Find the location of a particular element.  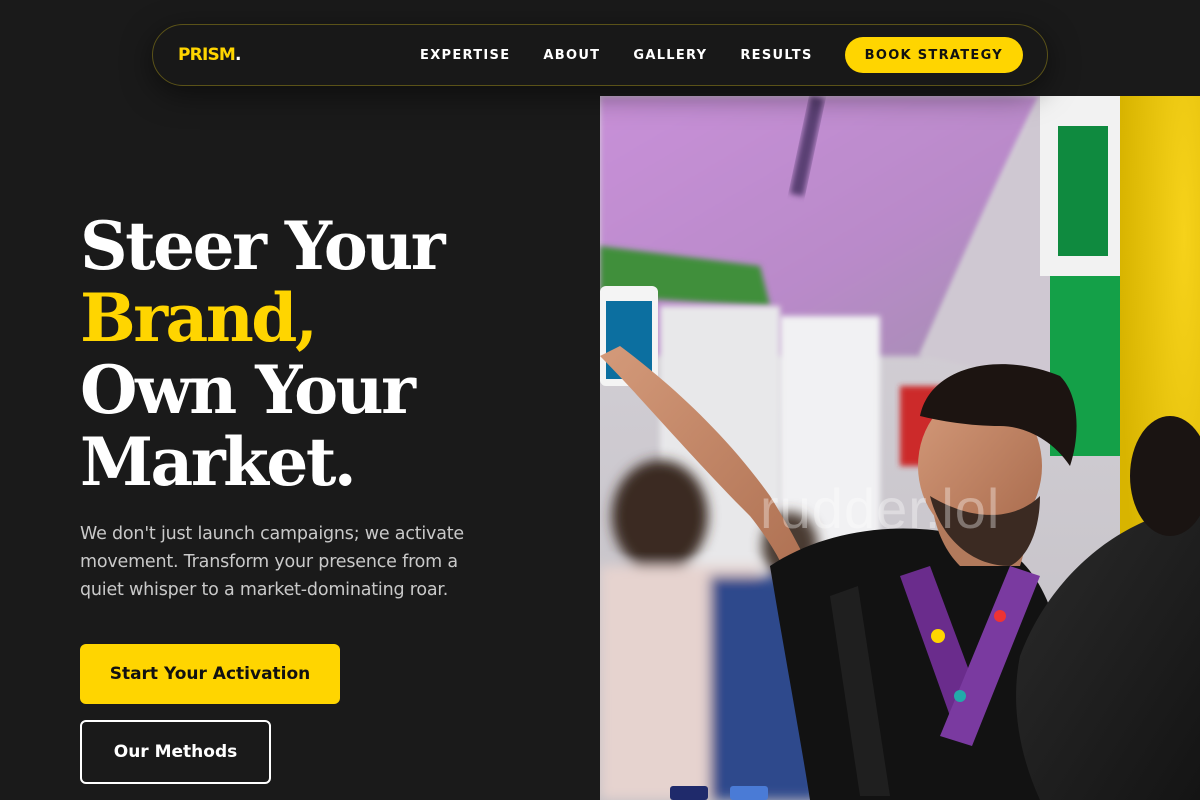

headline-line-2-accent: Brand, is located at coordinates (199, 318).